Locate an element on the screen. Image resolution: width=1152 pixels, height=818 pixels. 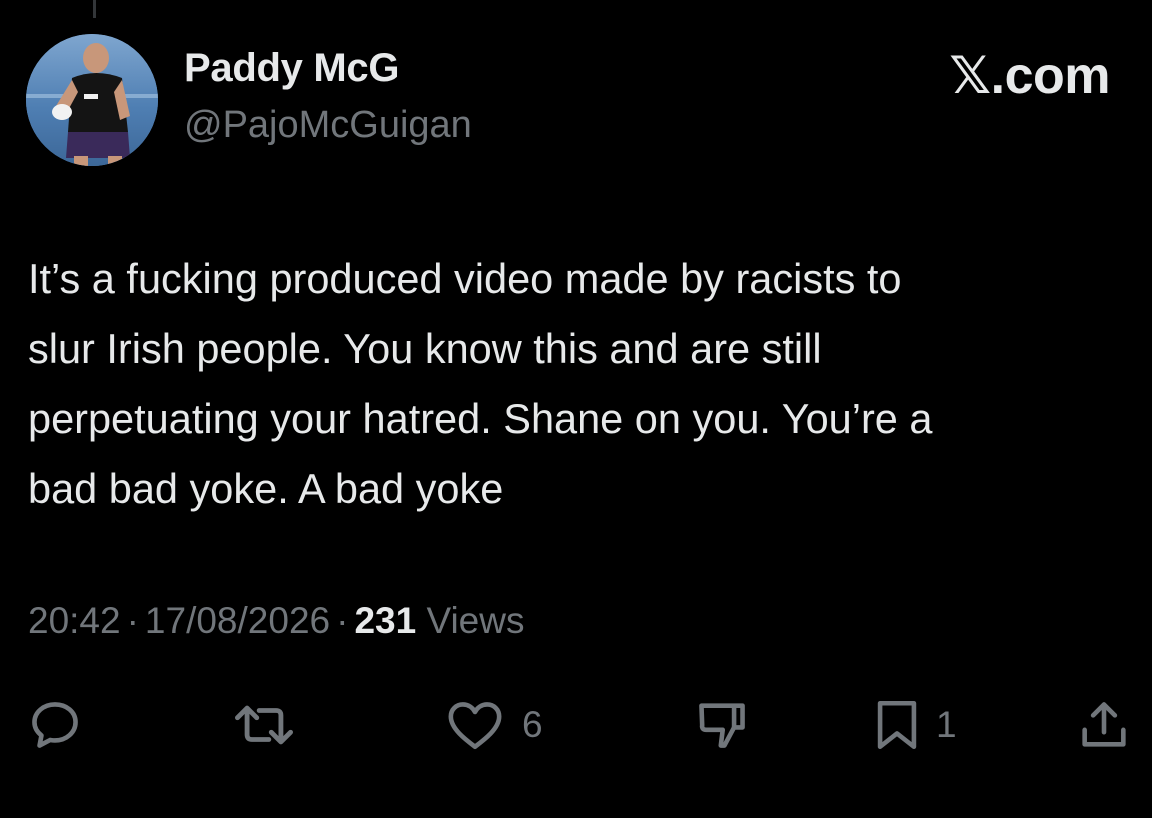
share-icon is located at coordinates (1104, 724).